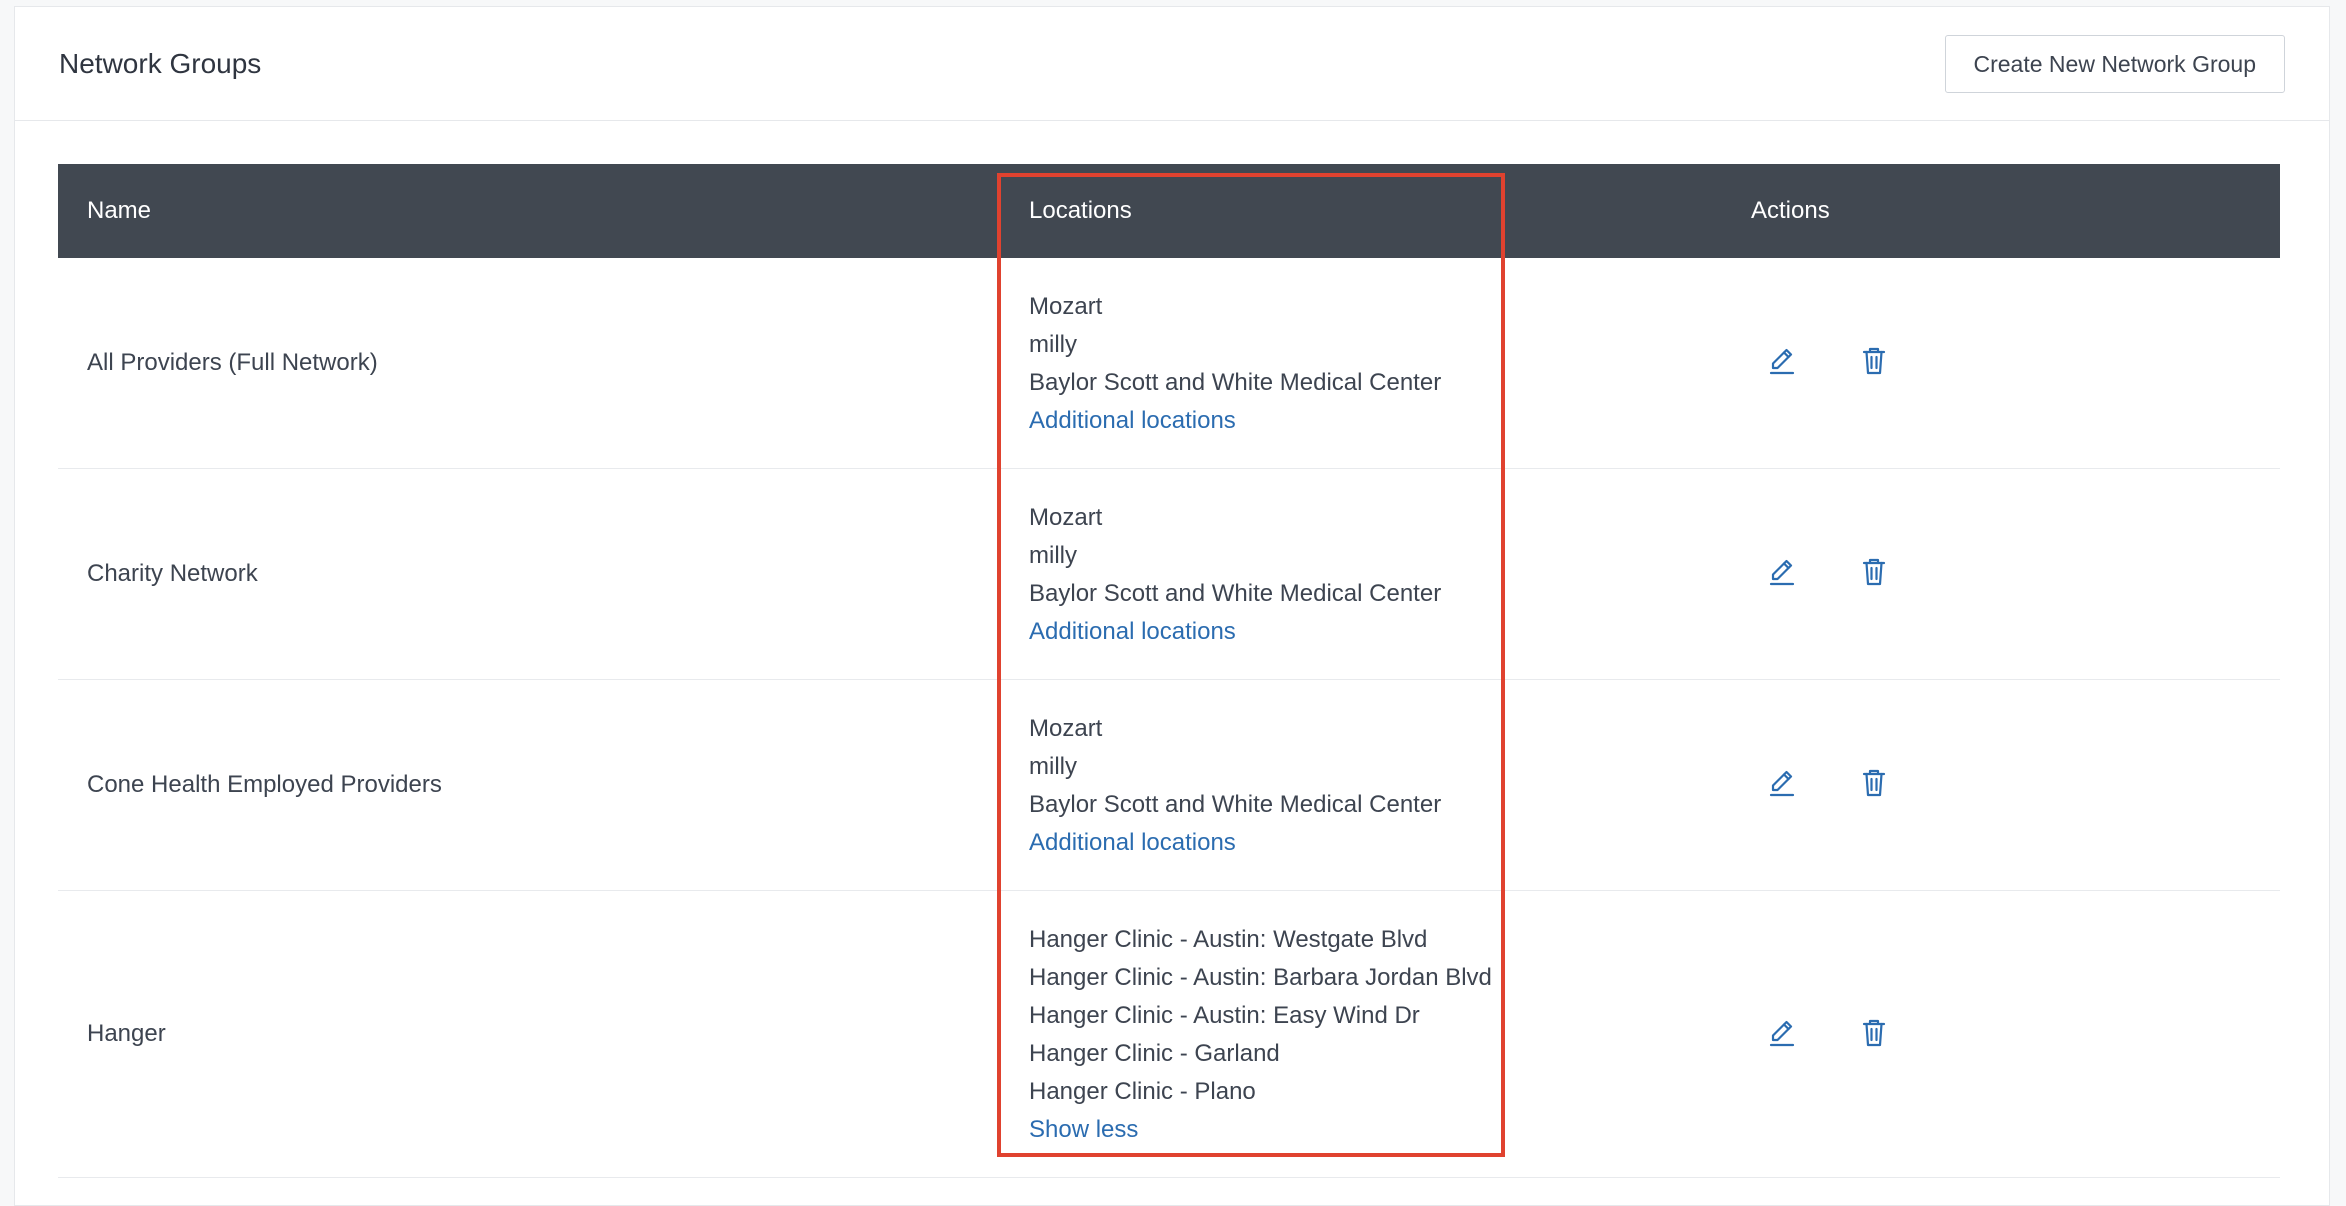 This screenshot has height=1206, width=2346. I want to click on location-item: Hanger Clinic - Garland, so click(1154, 1053).